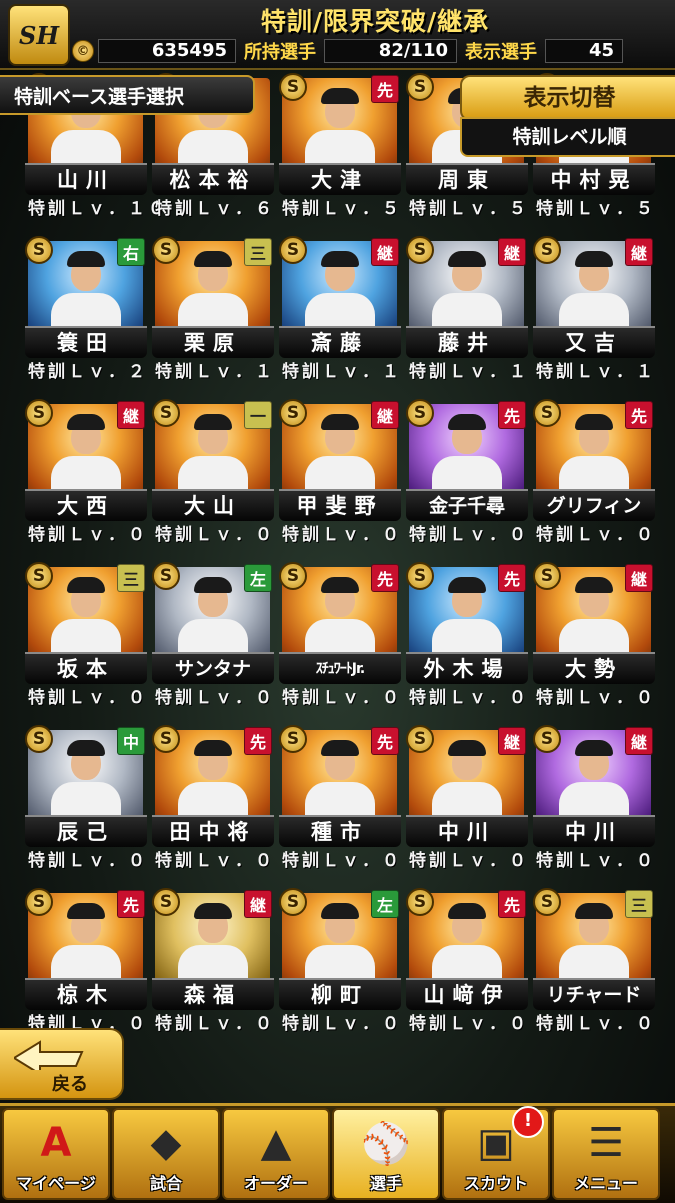 The width and height of the screenshot is (675, 1203). Describe the element at coordinates (213, 798) in the screenshot. I see `player-card: S 先田中将 特訓Ｌｖ．０` at that location.